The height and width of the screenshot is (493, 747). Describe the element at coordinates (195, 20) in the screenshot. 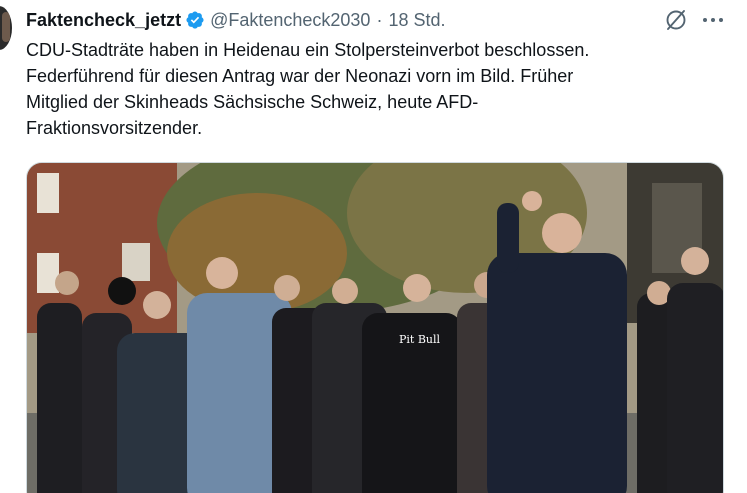

I see `verified-badge-icon` at that location.